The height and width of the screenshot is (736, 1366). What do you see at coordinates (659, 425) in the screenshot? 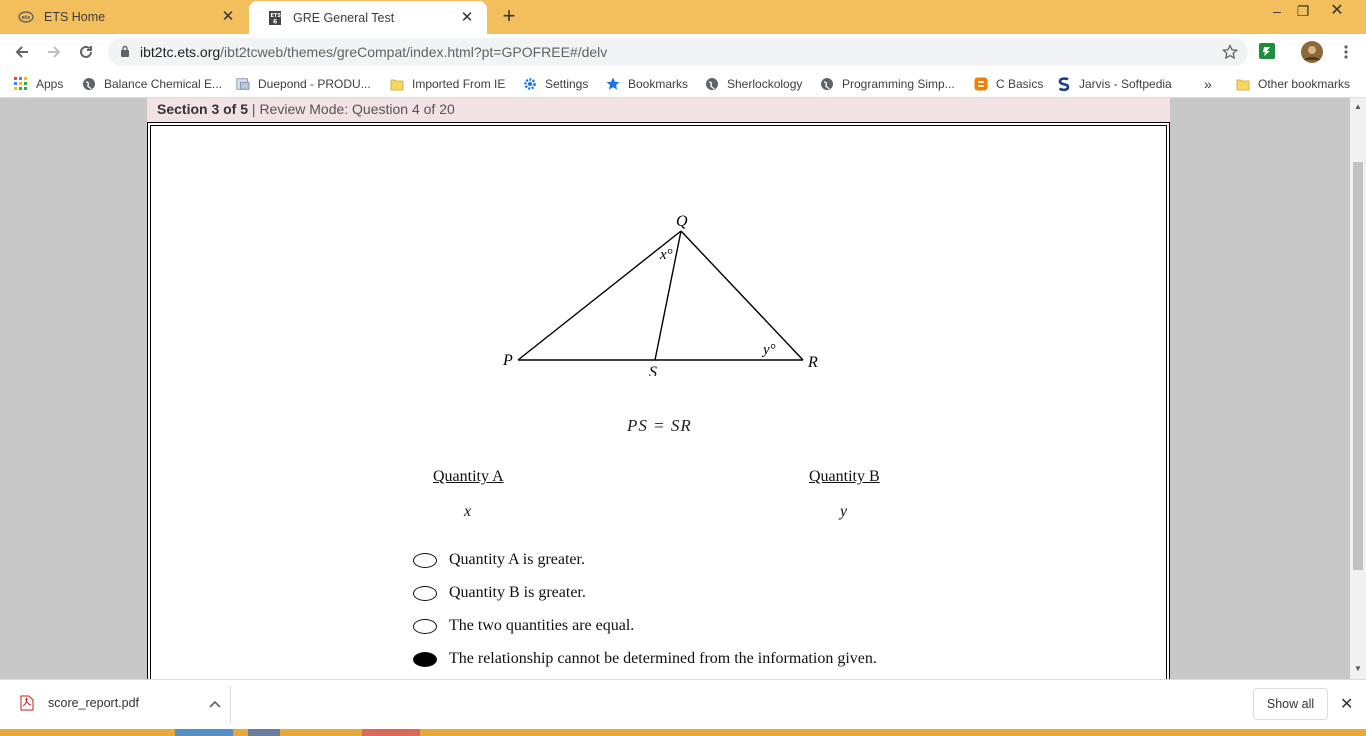
I see `given-equation: PS = SR` at bounding box center [659, 425].